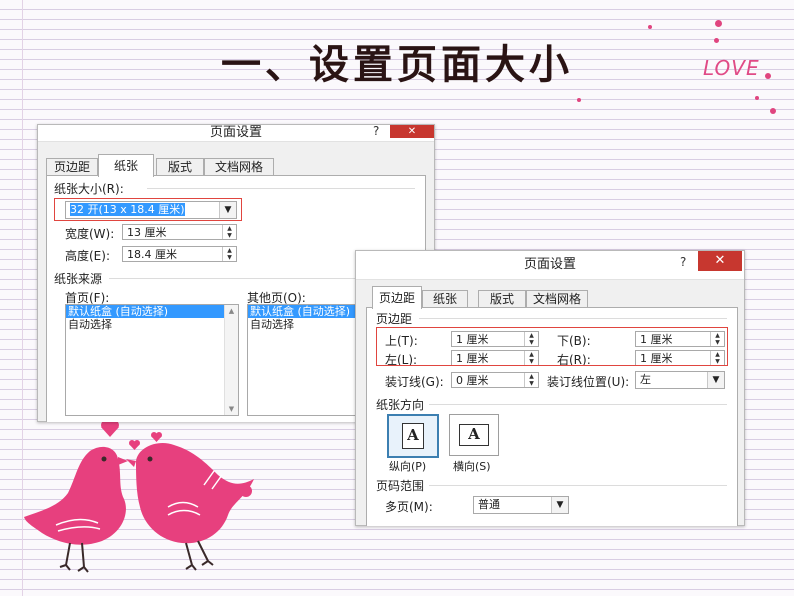 The image size is (794, 596). Describe the element at coordinates (152, 254) in the screenshot. I see `height-value: 18.4 厘米` at that location.